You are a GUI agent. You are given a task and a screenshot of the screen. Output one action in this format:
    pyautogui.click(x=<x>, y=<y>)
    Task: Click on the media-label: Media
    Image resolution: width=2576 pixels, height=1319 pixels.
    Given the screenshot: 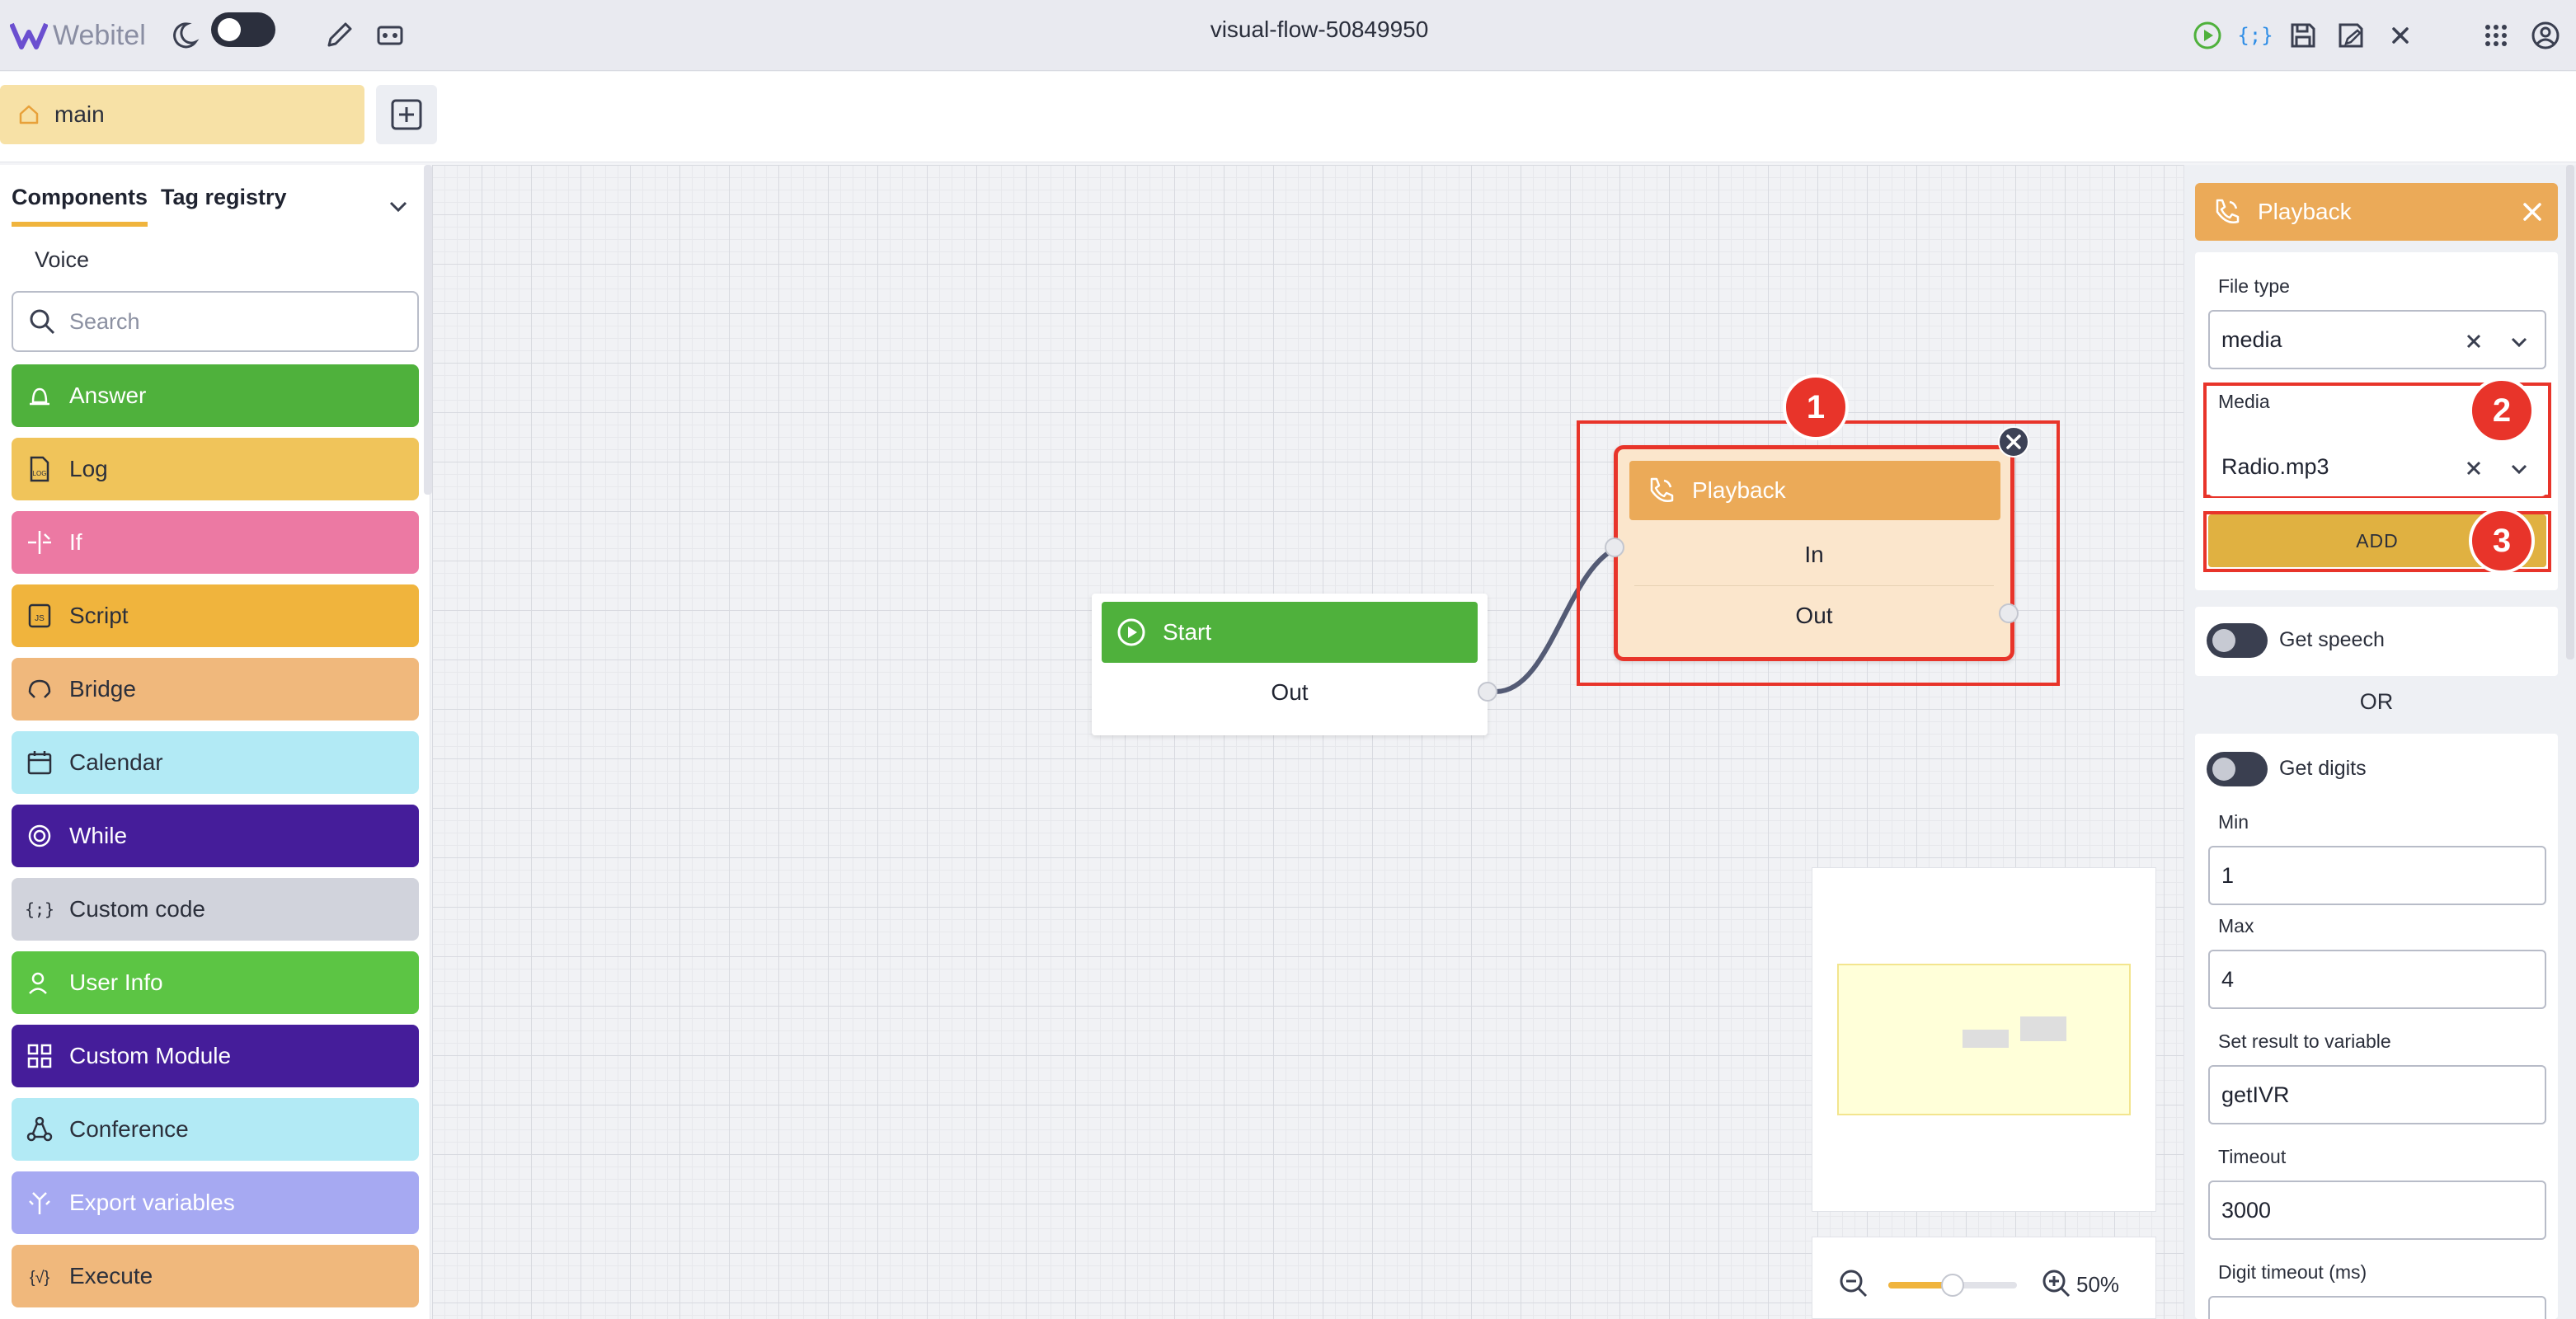 What is the action you would take?
    pyautogui.click(x=2244, y=401)
    